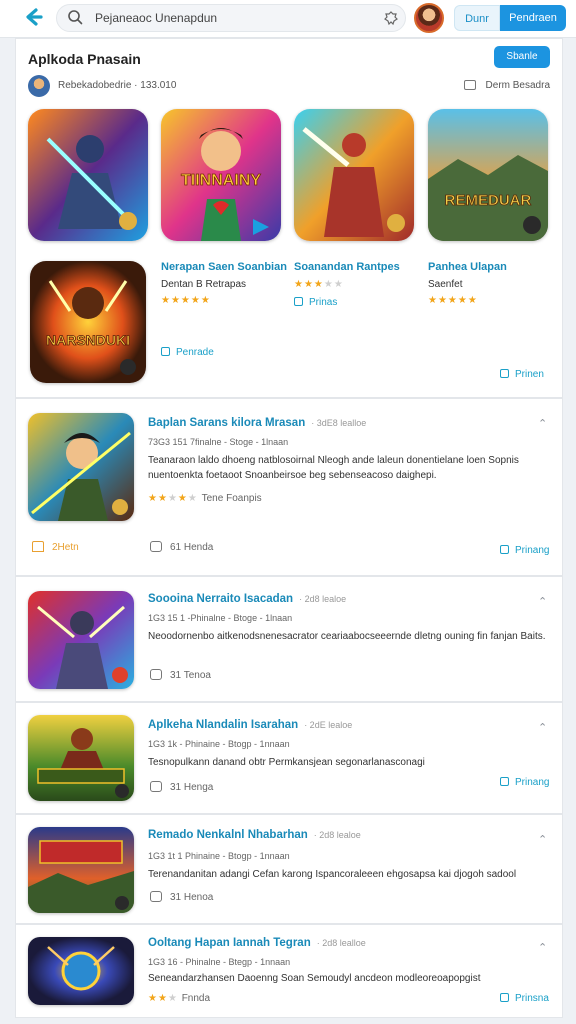  I want to click on comment-button: 31 Henga, so click(181, 787).